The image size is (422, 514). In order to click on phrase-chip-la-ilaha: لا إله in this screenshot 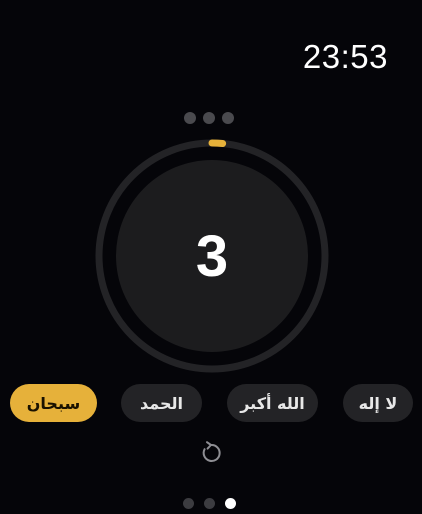, I will do `click(378, 403)`.